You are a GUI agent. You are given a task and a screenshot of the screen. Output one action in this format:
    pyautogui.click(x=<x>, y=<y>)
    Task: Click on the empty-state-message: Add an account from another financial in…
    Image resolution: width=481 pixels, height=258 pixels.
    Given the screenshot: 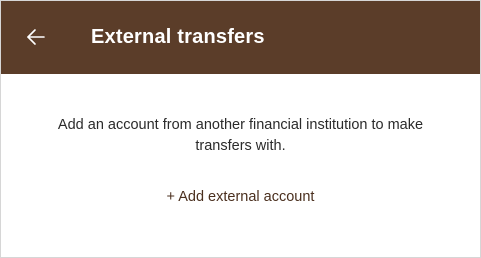 What is the action you would take?
    pyautogui.click(x=240, y=135)
    